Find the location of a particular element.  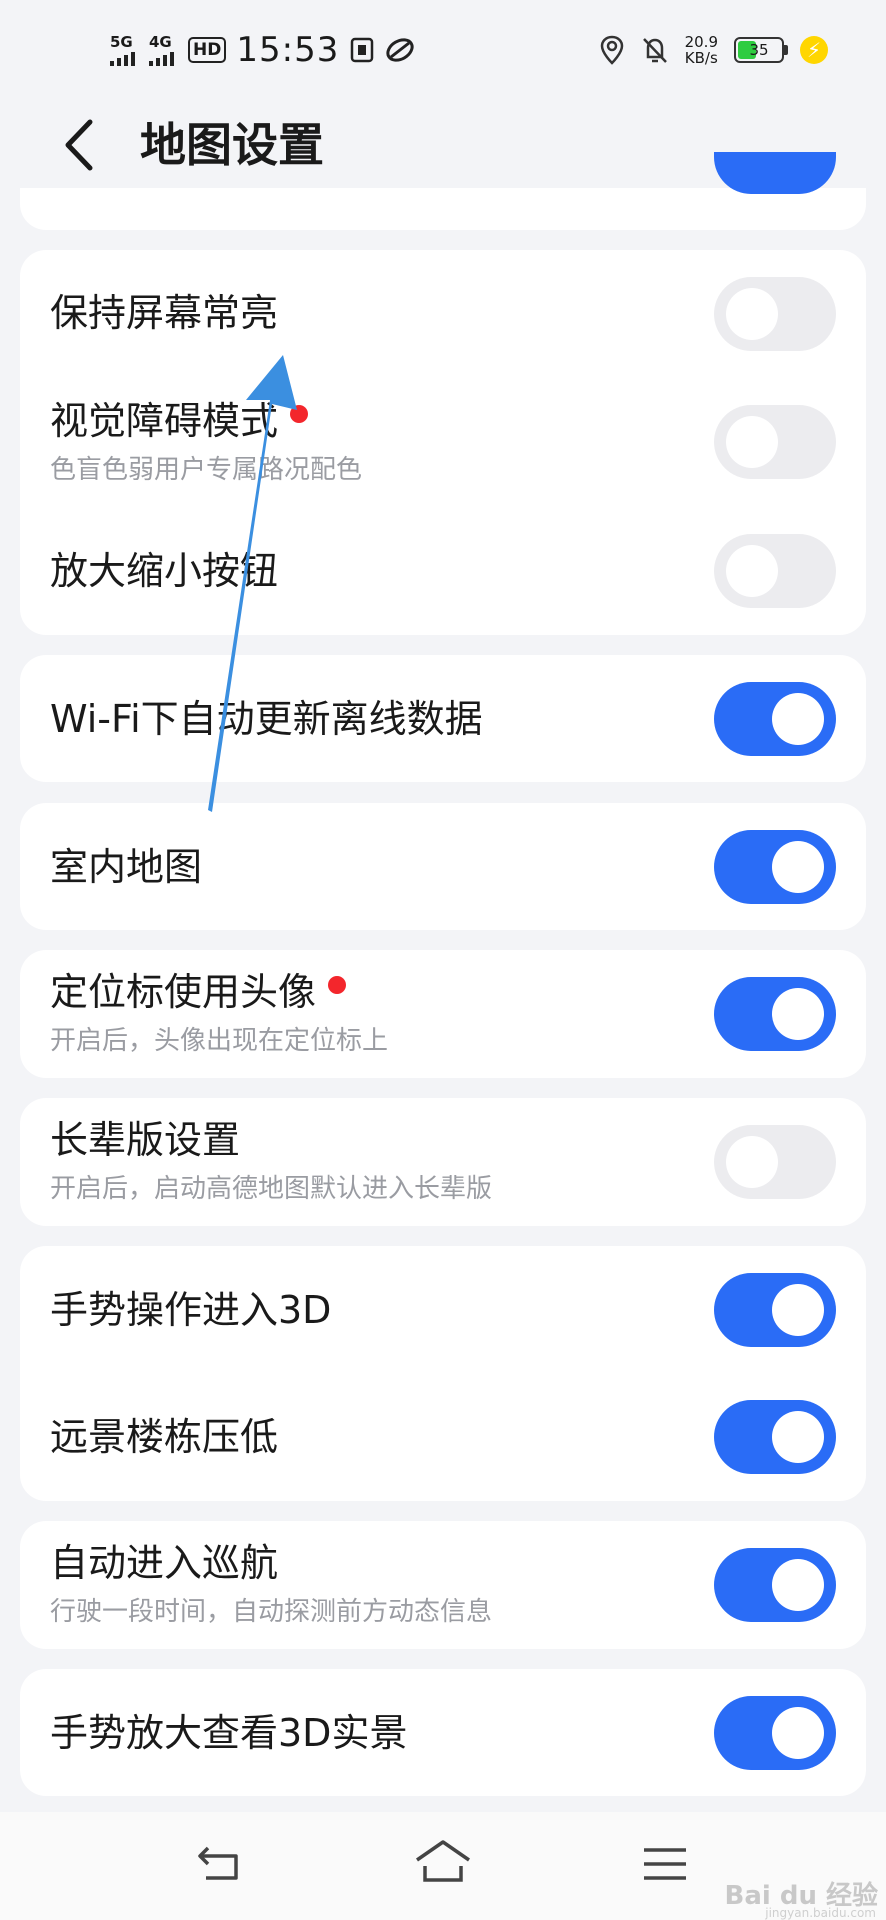

app-notification-icon is located at coordinates (400, 50).